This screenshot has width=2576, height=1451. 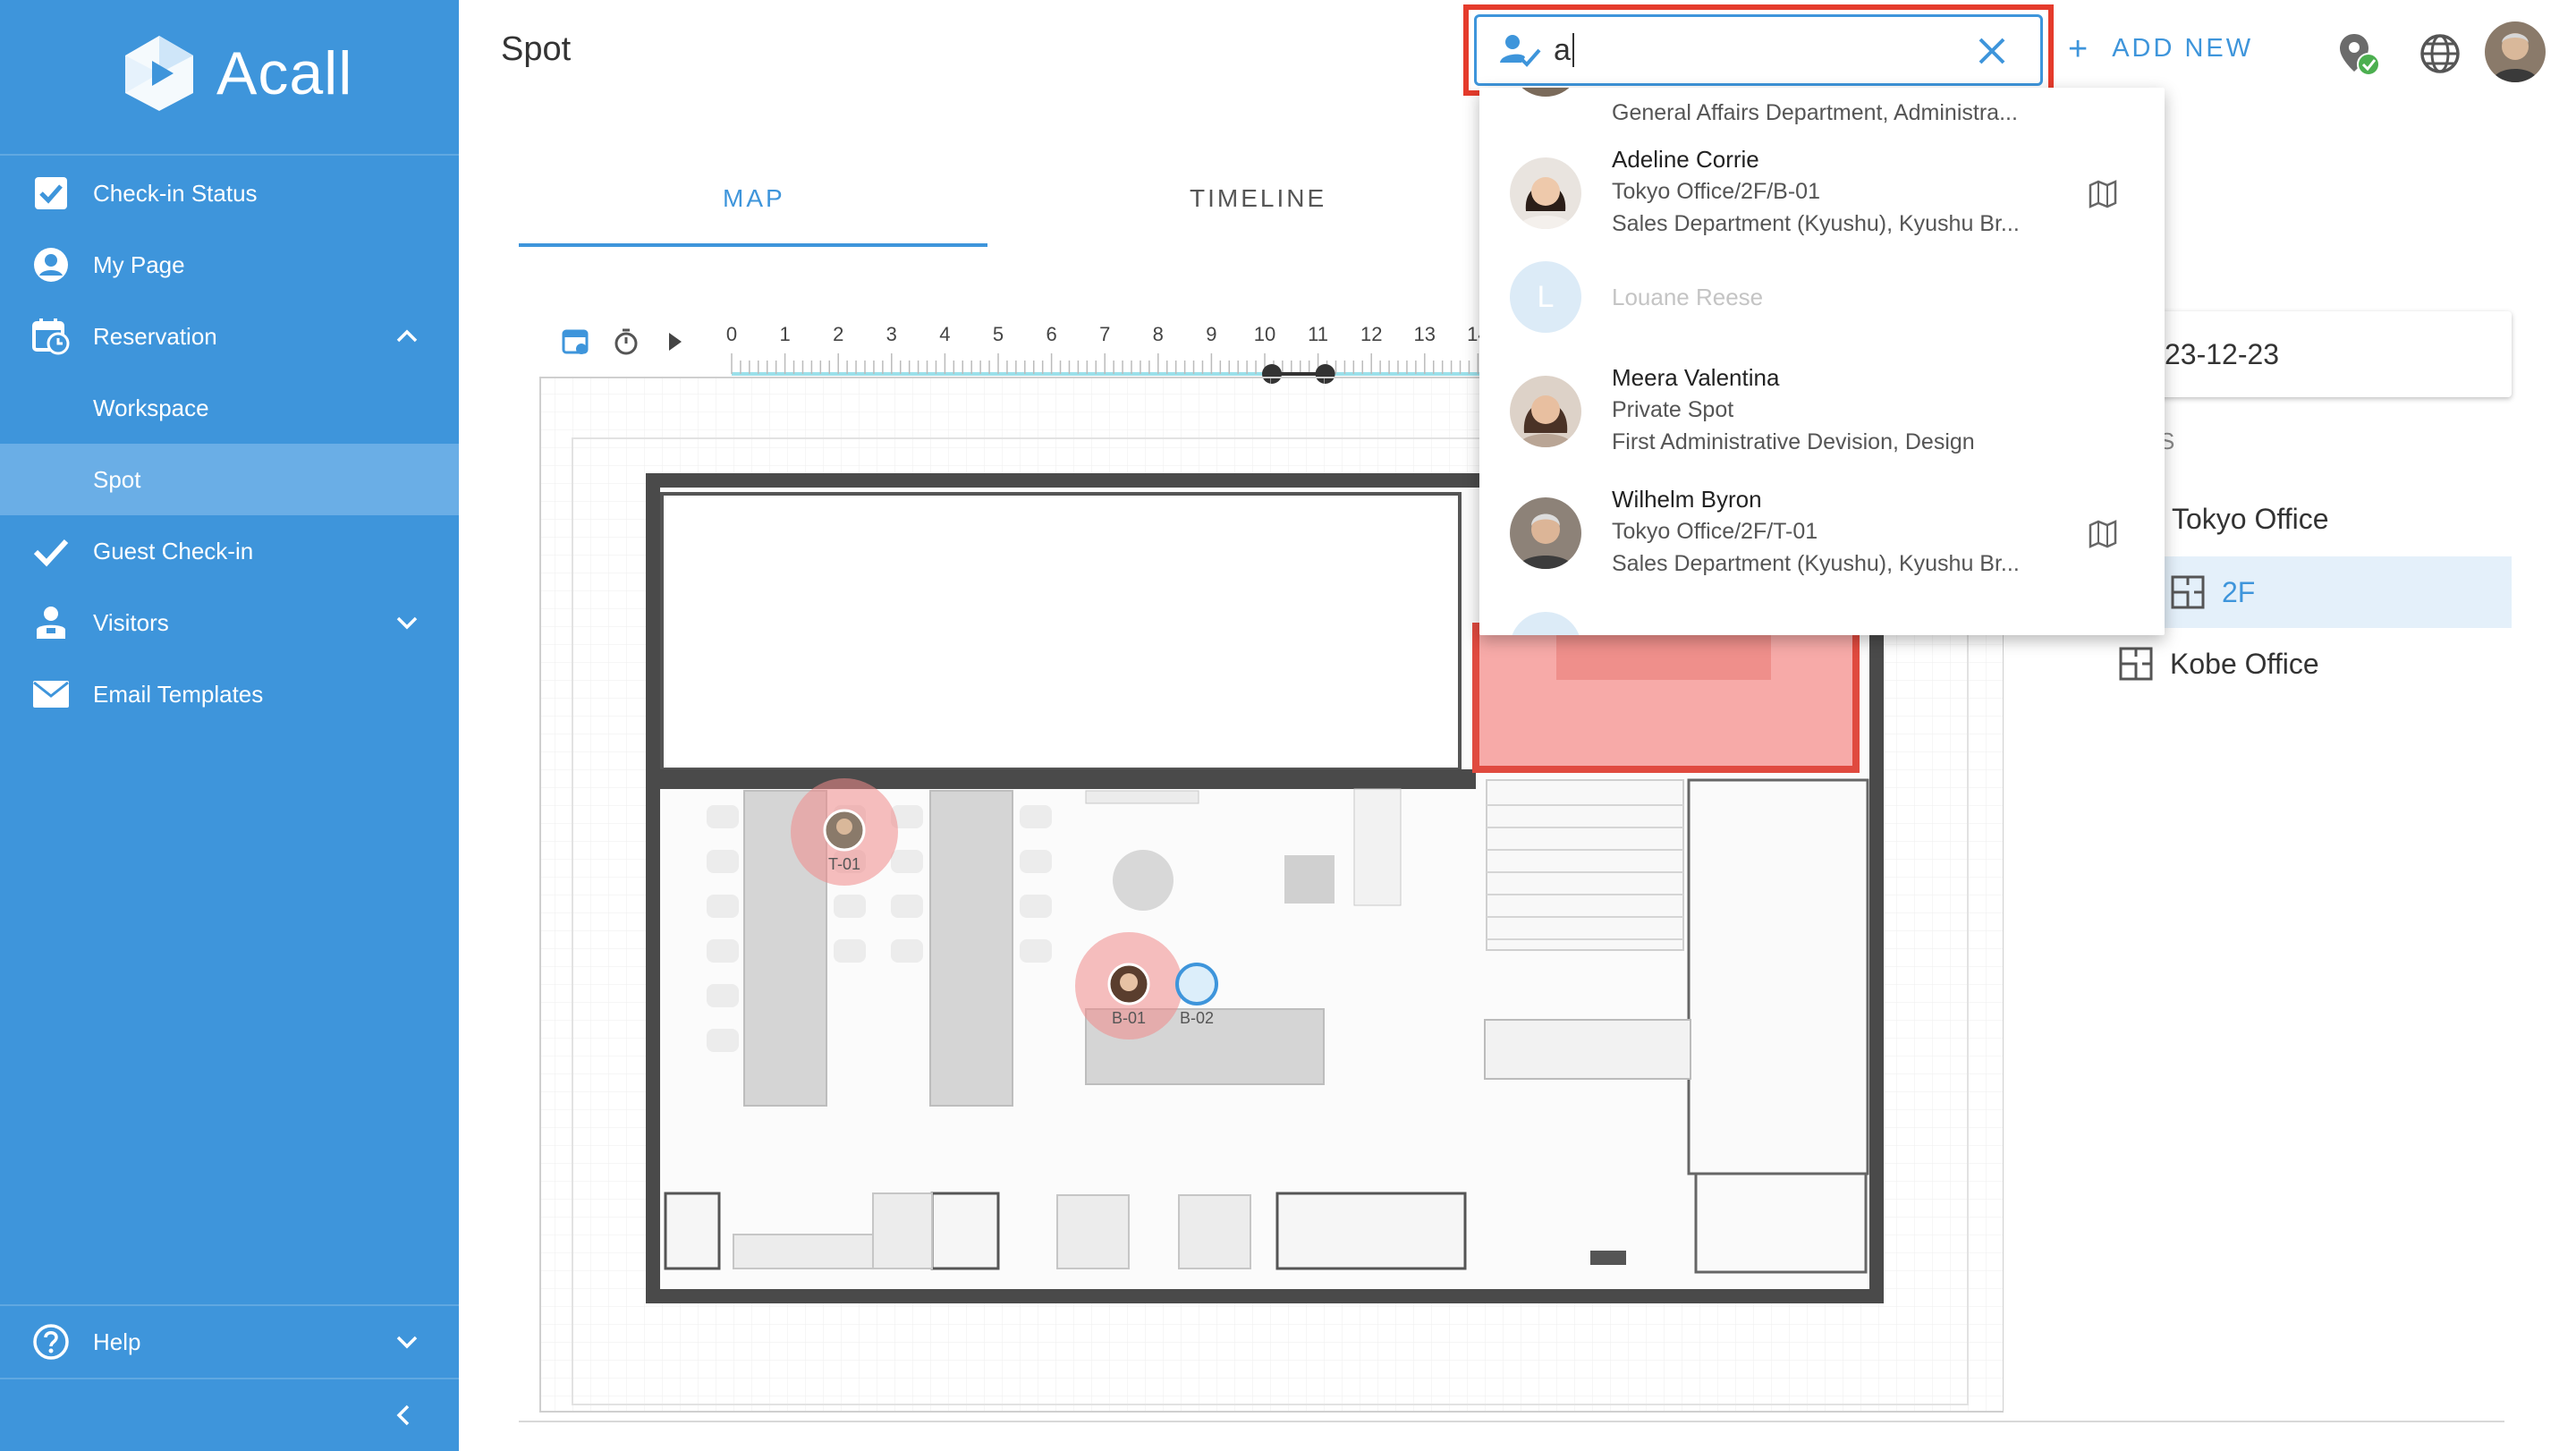 I want to click on plus-icon: +, so click(x=2079, y=49).